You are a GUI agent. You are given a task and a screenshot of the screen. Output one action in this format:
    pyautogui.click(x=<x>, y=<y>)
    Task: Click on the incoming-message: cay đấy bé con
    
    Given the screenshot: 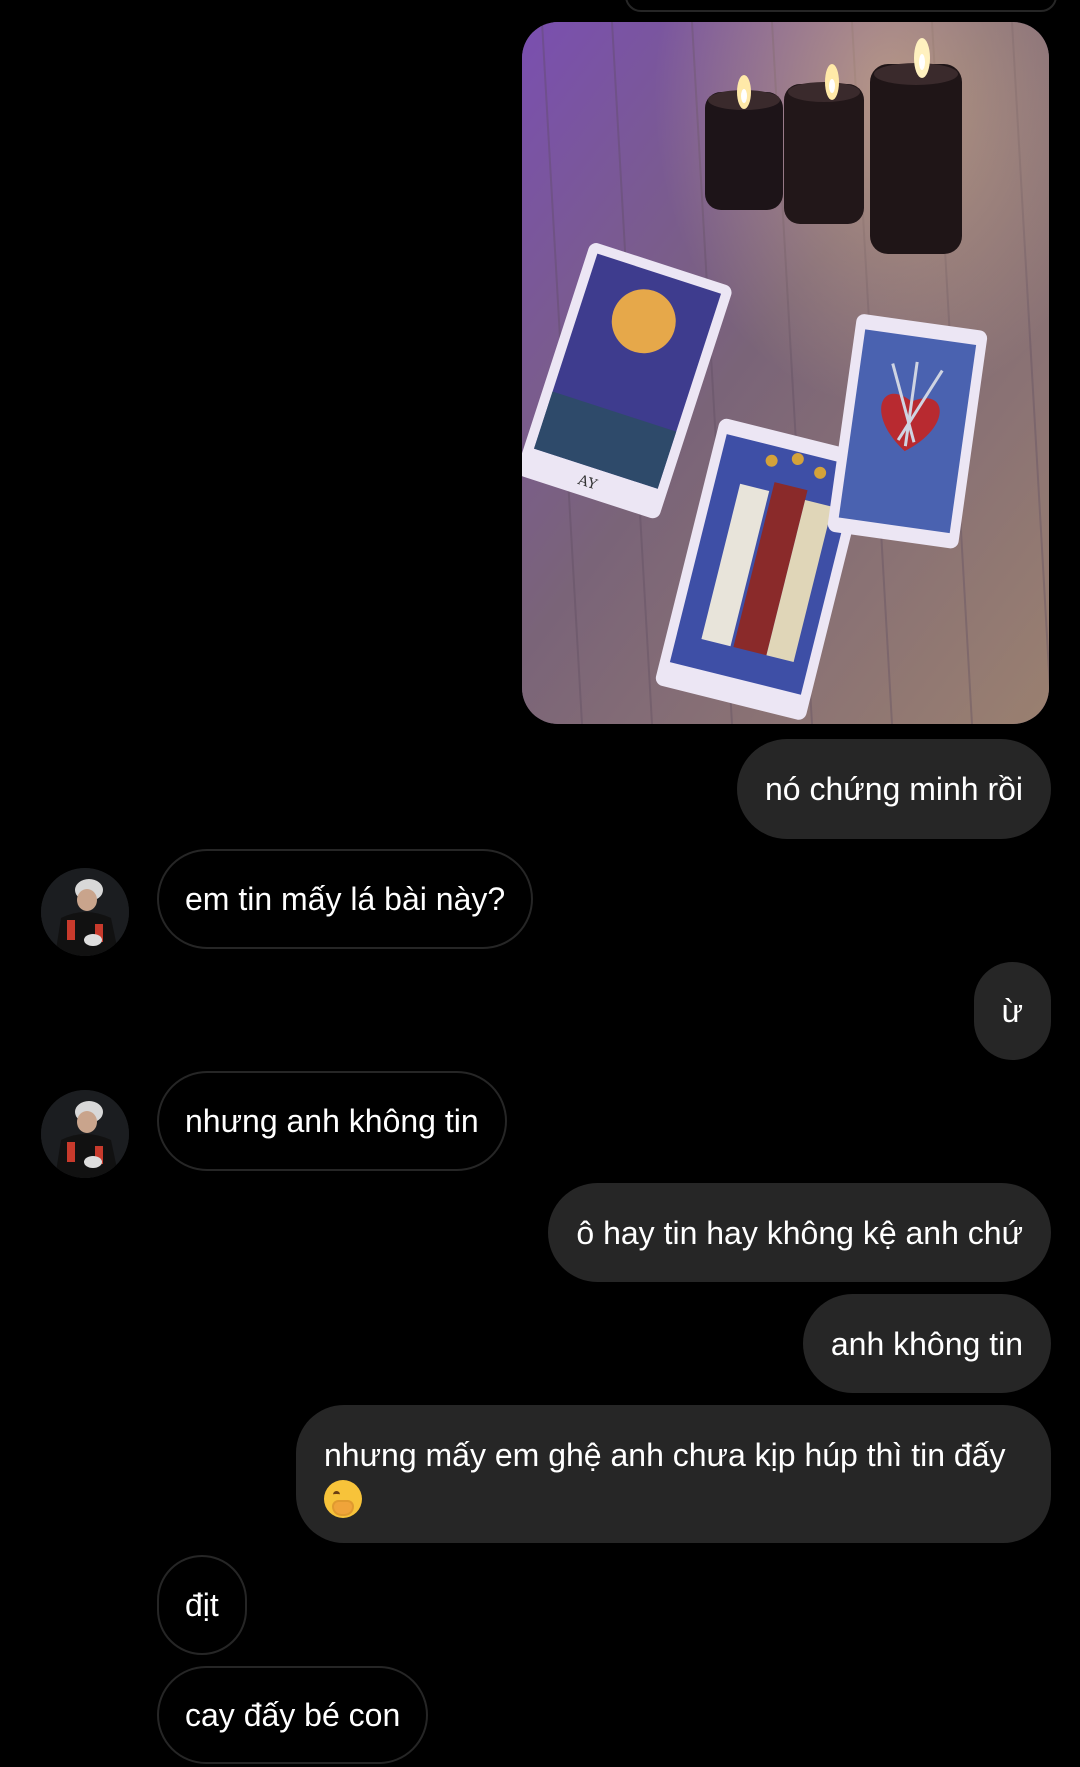 What is the action you would take?
    pyautogui.click(x=293, y=1715)
    